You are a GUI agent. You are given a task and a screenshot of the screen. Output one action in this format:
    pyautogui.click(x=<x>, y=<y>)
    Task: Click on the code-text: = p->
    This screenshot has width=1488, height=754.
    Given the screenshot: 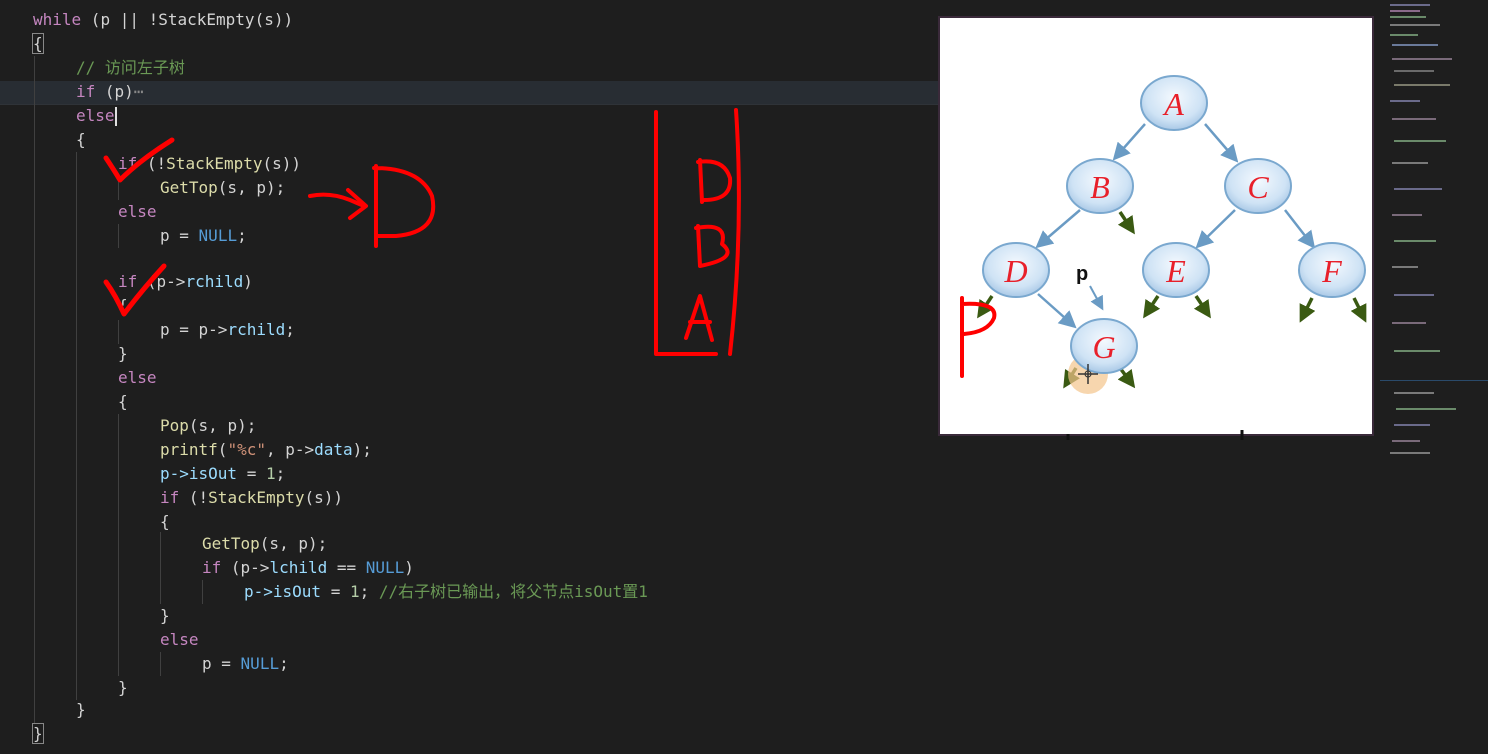 What is the action you would take?
    pyautogui.click(x=198, y=329)
    